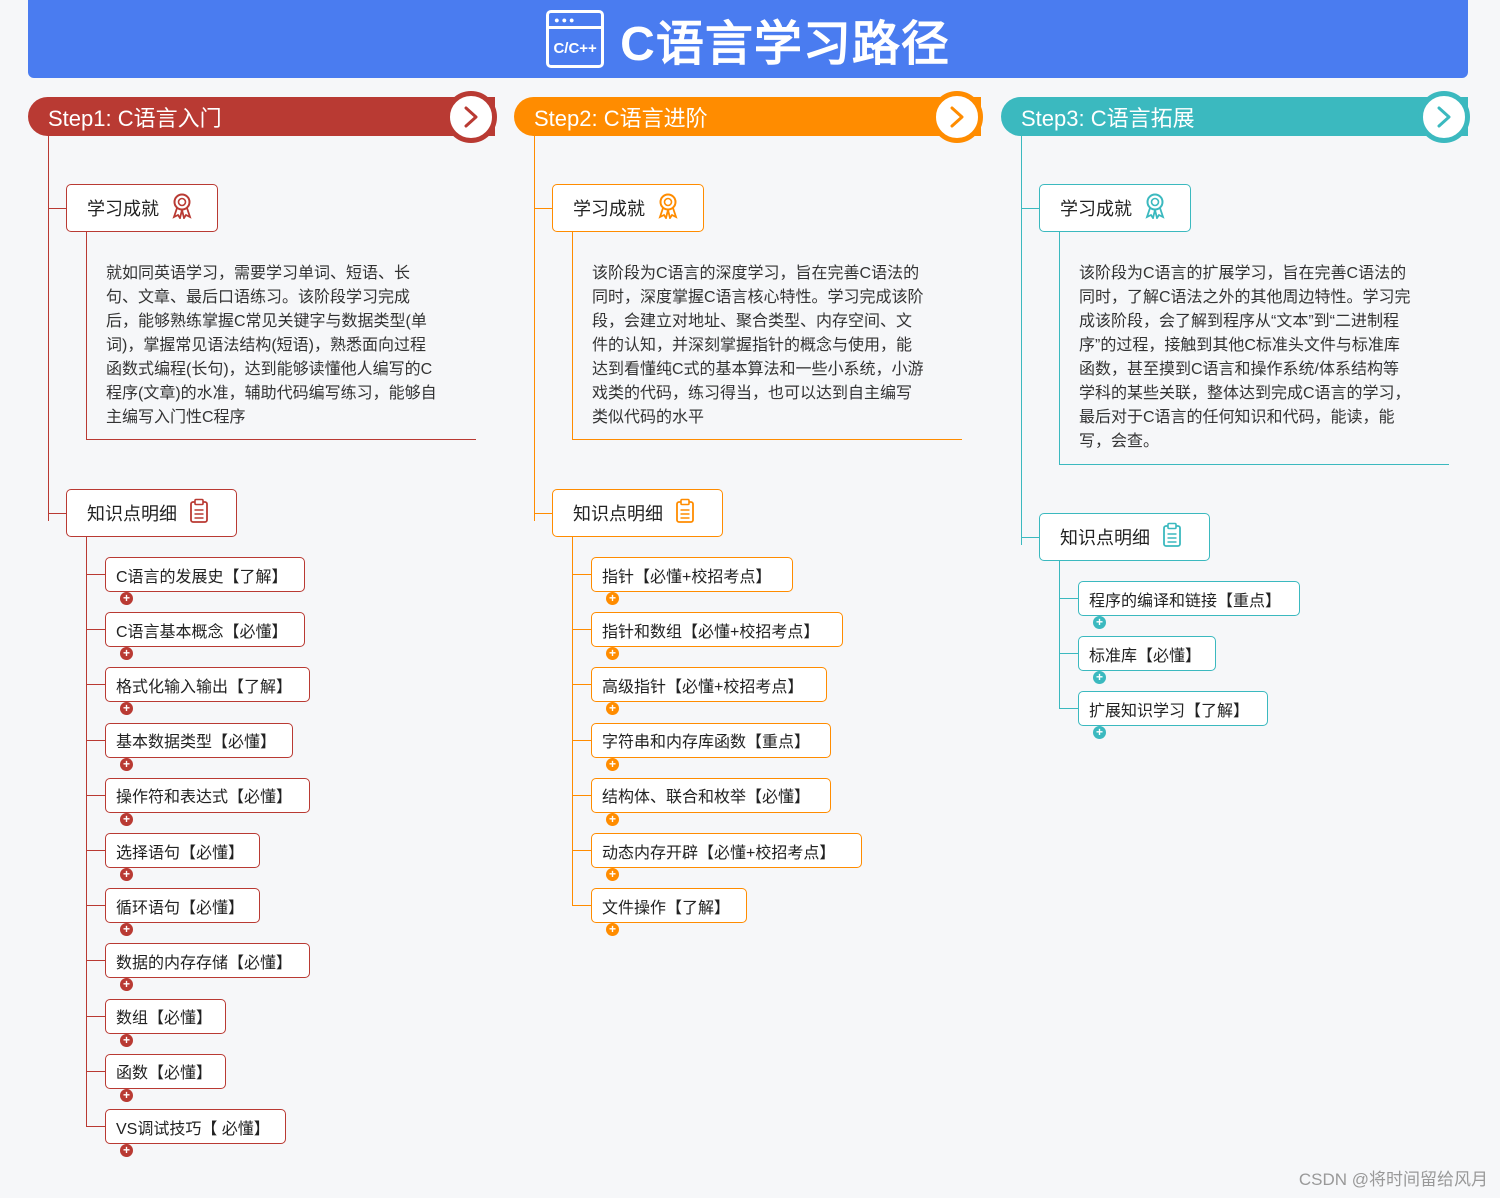 This screenshot has height=1198, width=1500. Describe the element at coordinates (266, 321) in the screenshot. I see `description-line: 后，能够熟练掌握C常见关键字与数据类型(单` at that location.